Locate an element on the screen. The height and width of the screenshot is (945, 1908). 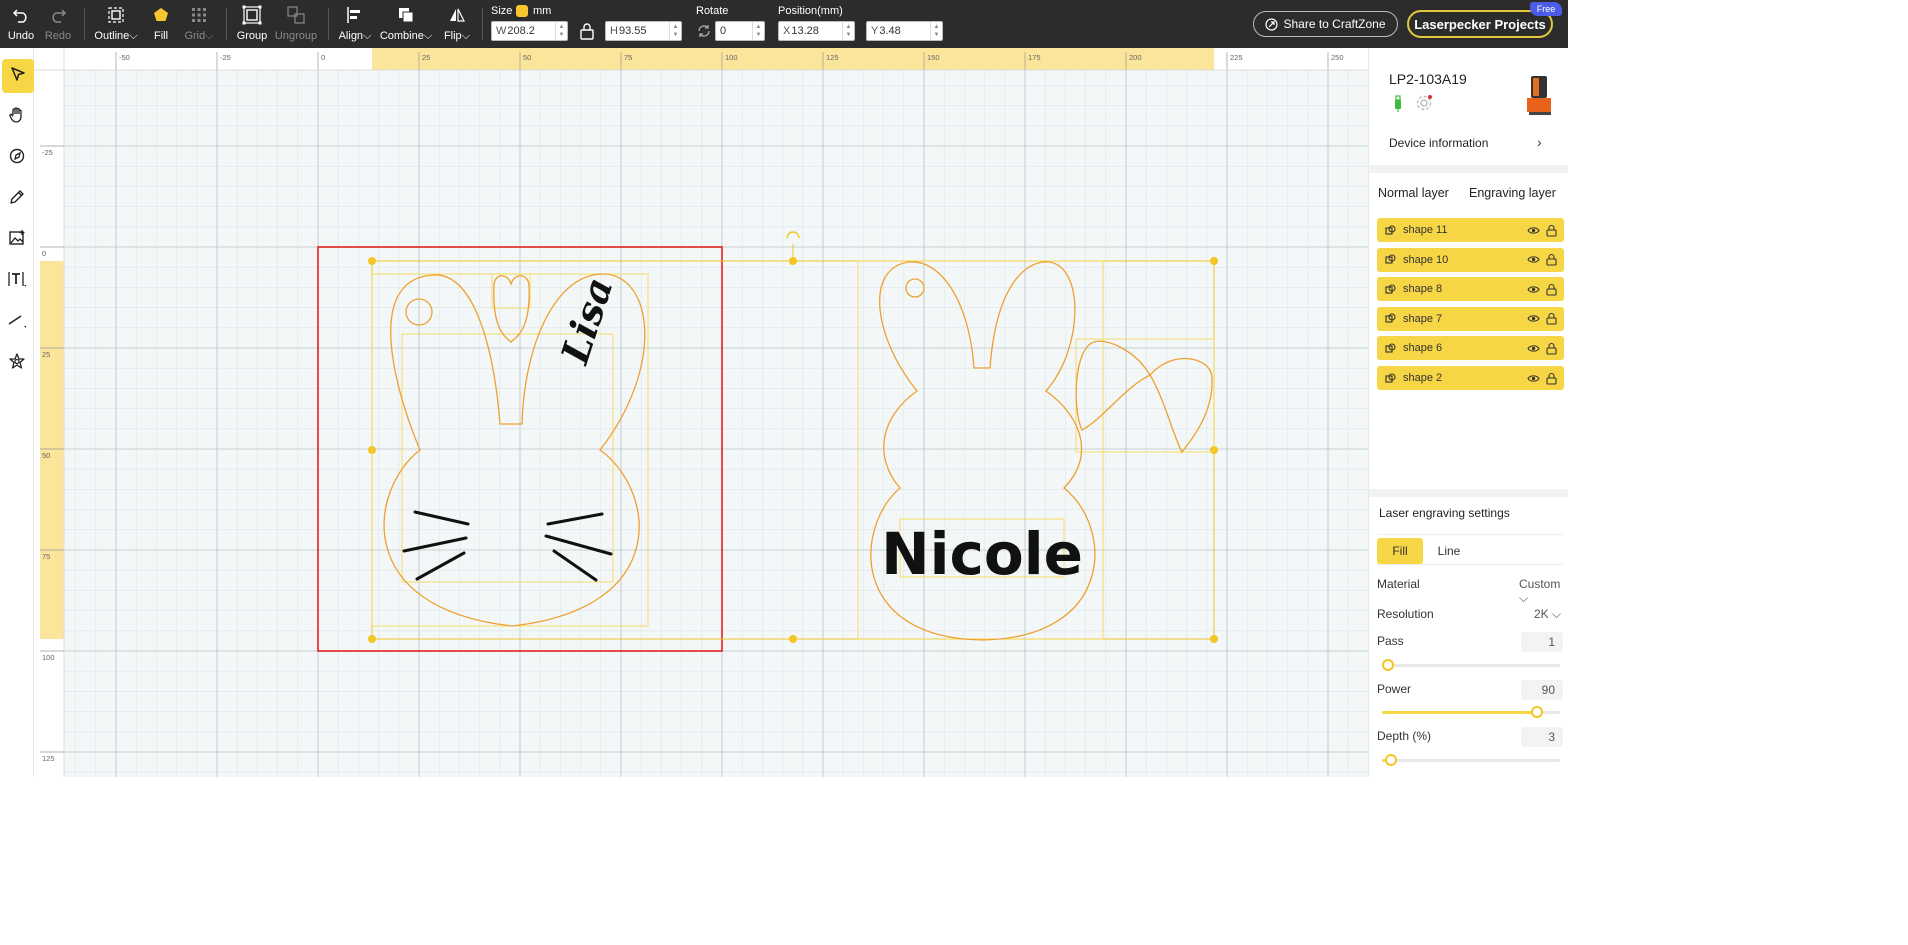
text-tool is located at coordinates (17, 281).